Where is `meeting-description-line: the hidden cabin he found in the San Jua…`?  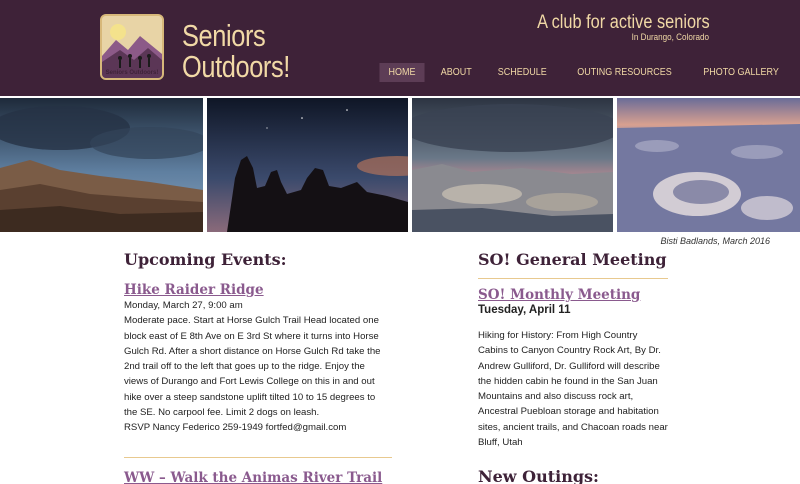 meeting-description-line: the hidden cabin he found in the San Jua… is located at coordinates (568, 381).